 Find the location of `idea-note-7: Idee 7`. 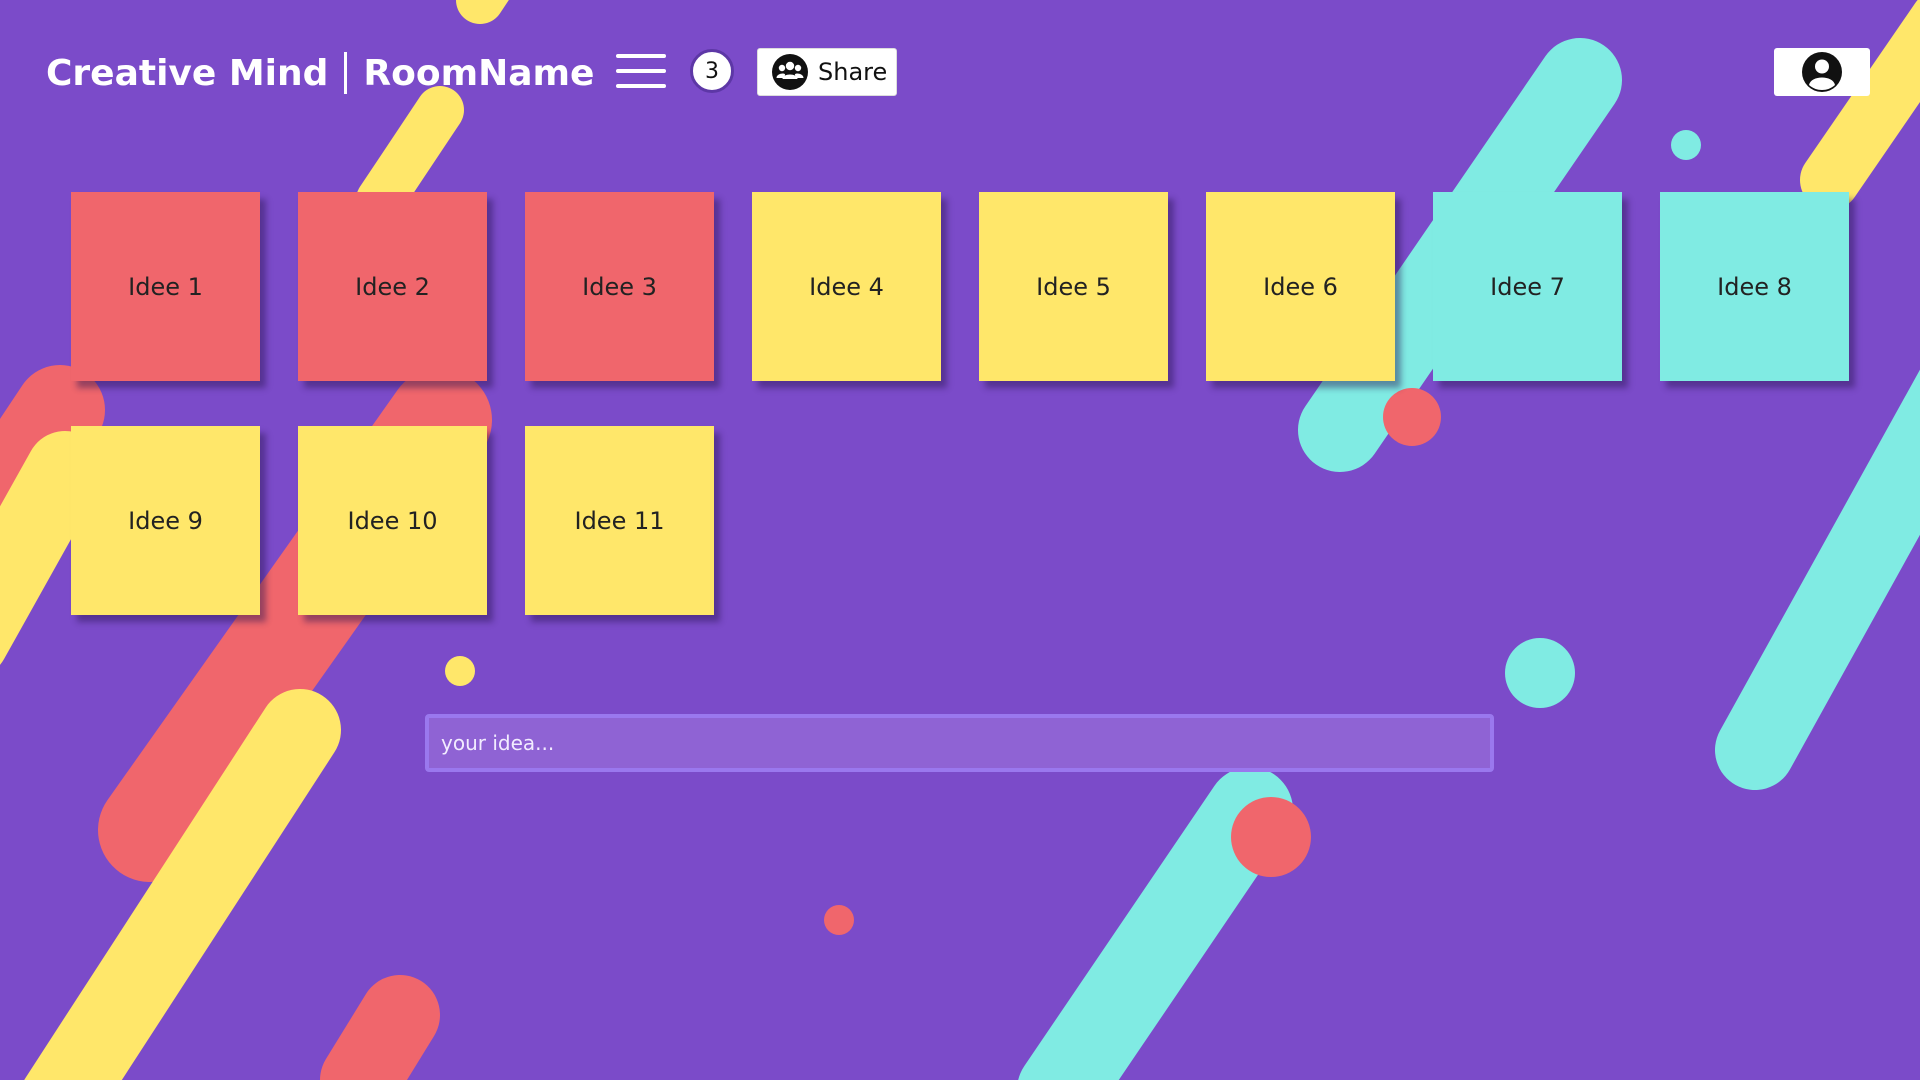

idea-note-7: Idee 7 is located at coordinates (1527, 286).